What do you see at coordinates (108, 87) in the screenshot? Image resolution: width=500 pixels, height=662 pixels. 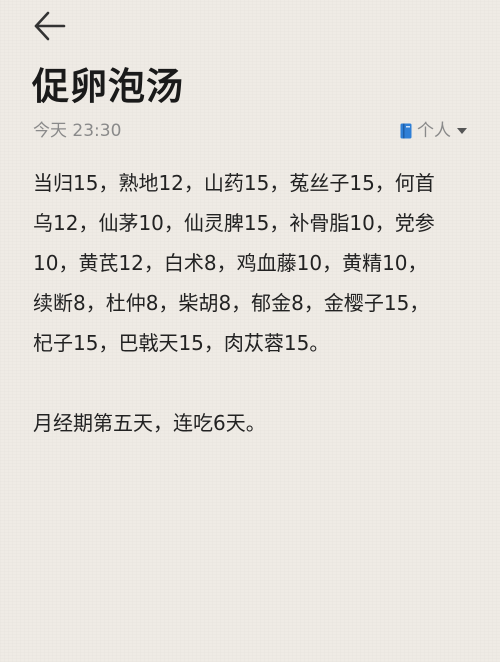 I see `note-title: 促卵泡汤` at bounding box center [108, 87].